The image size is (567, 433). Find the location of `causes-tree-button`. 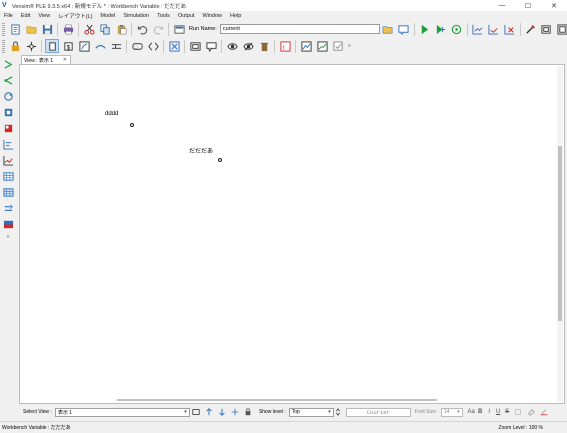

causes-tree-button is located at coordinates (8, 64).